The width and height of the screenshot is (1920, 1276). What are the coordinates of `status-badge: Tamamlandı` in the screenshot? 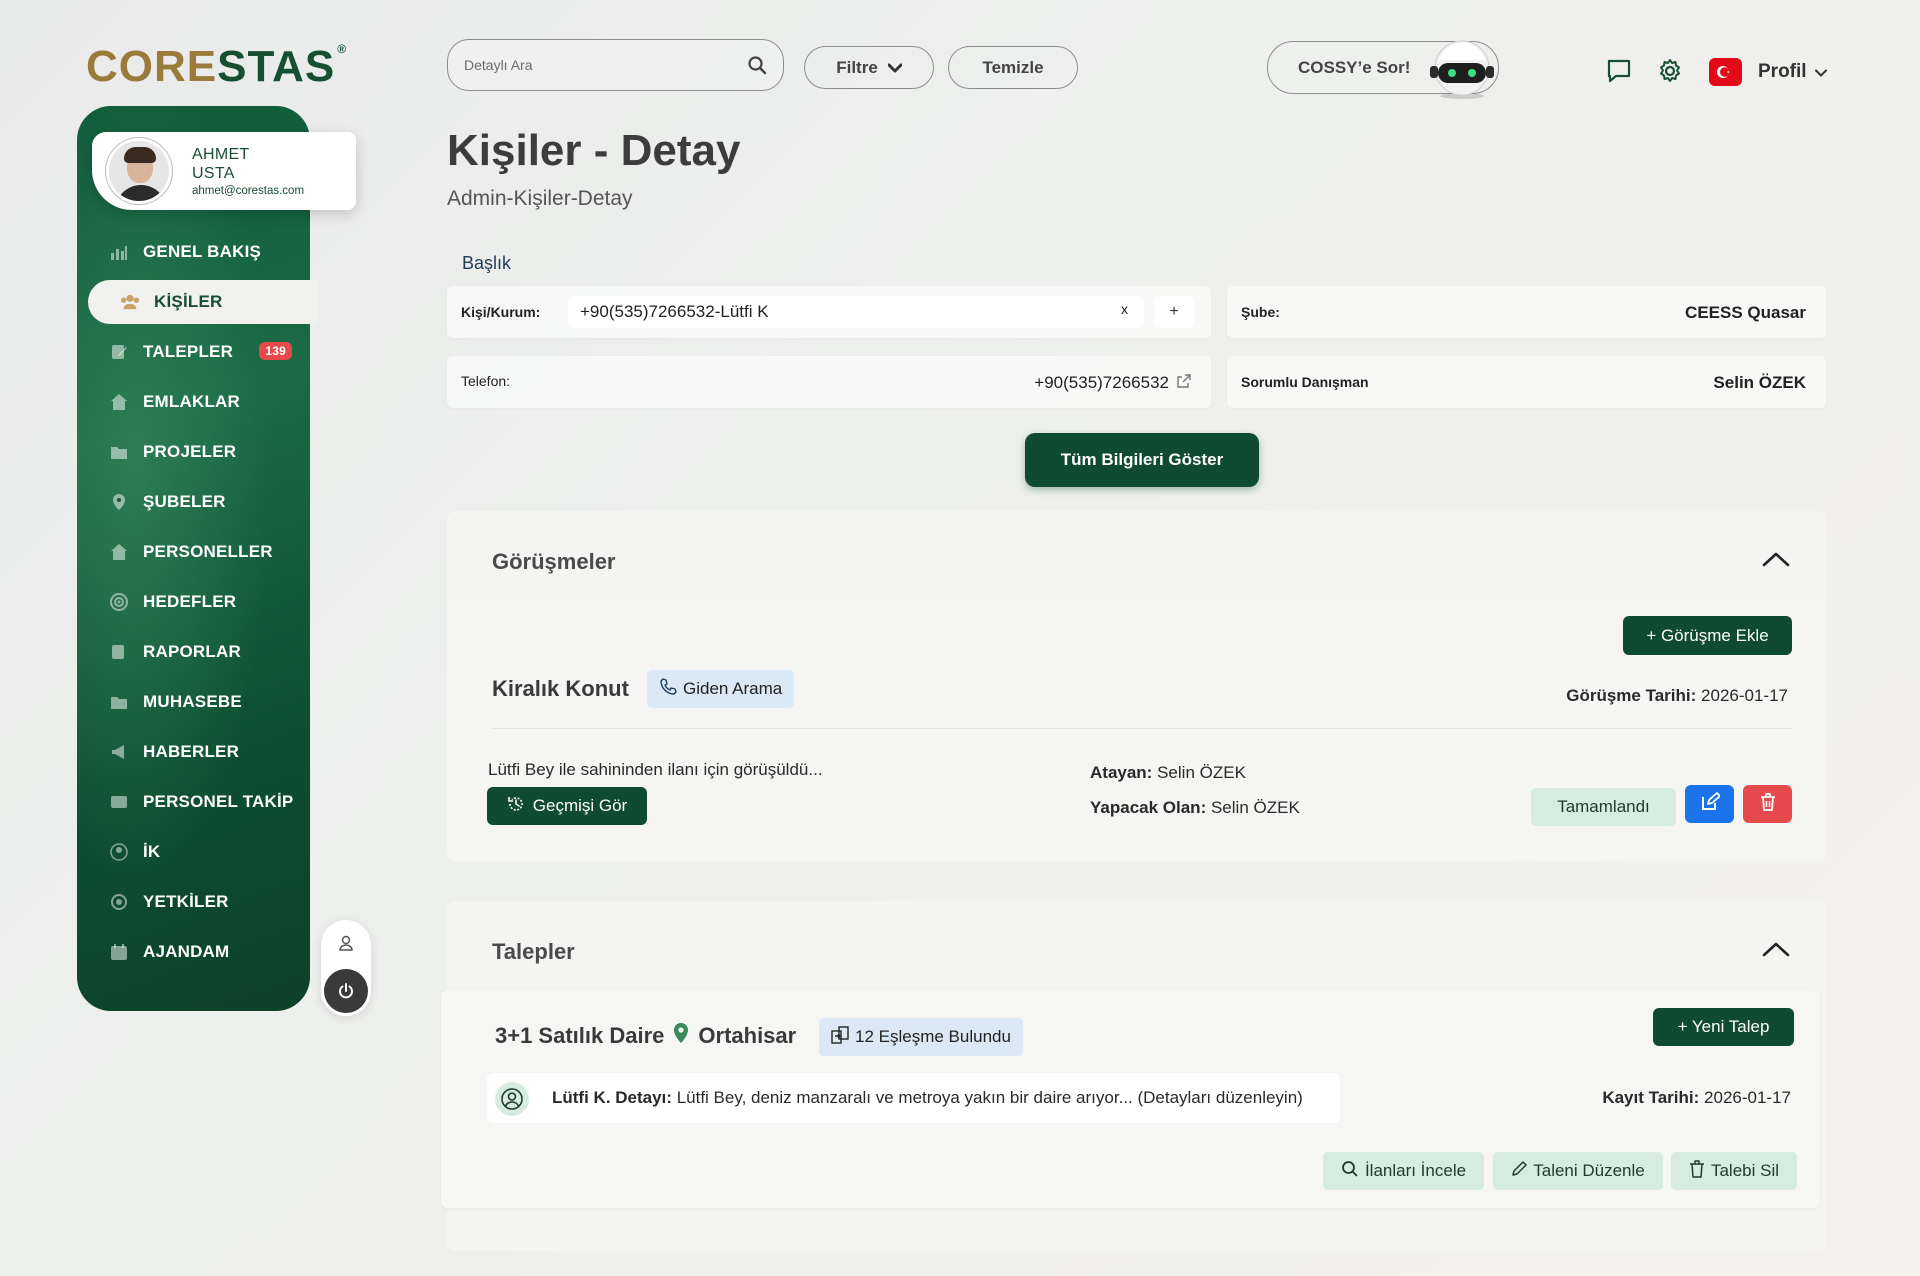 It's located at (1603, 807).